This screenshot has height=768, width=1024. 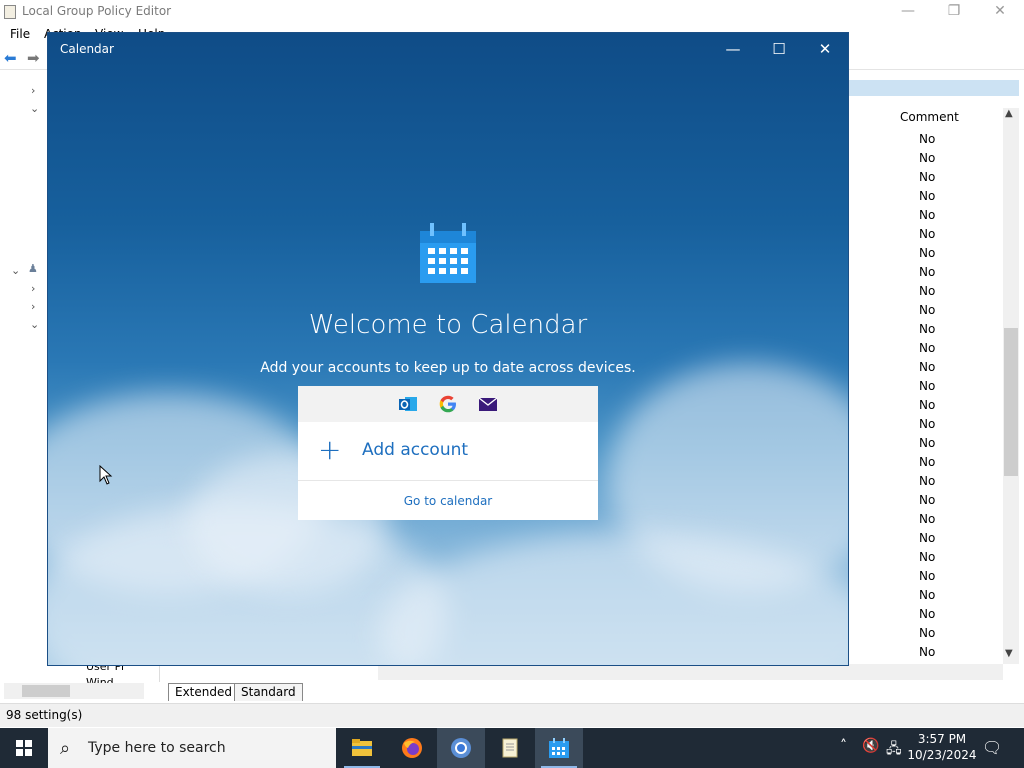 What do you see at coordinates (942, 747) in the screenshot?
I see `taskbar-clock: 3:57 PM 10/23/2024` at bounding box center [942, 747].